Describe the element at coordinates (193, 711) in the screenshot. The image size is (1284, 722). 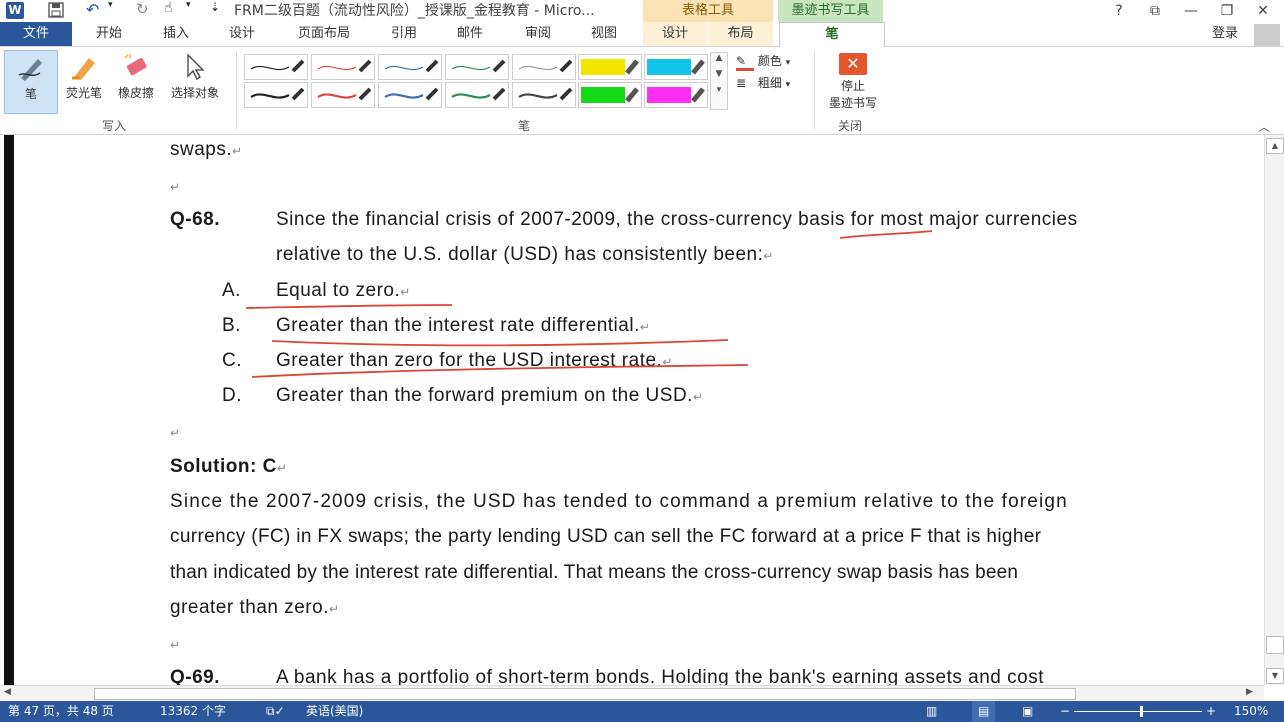
I see `word-count: 13362 个字` at that location.